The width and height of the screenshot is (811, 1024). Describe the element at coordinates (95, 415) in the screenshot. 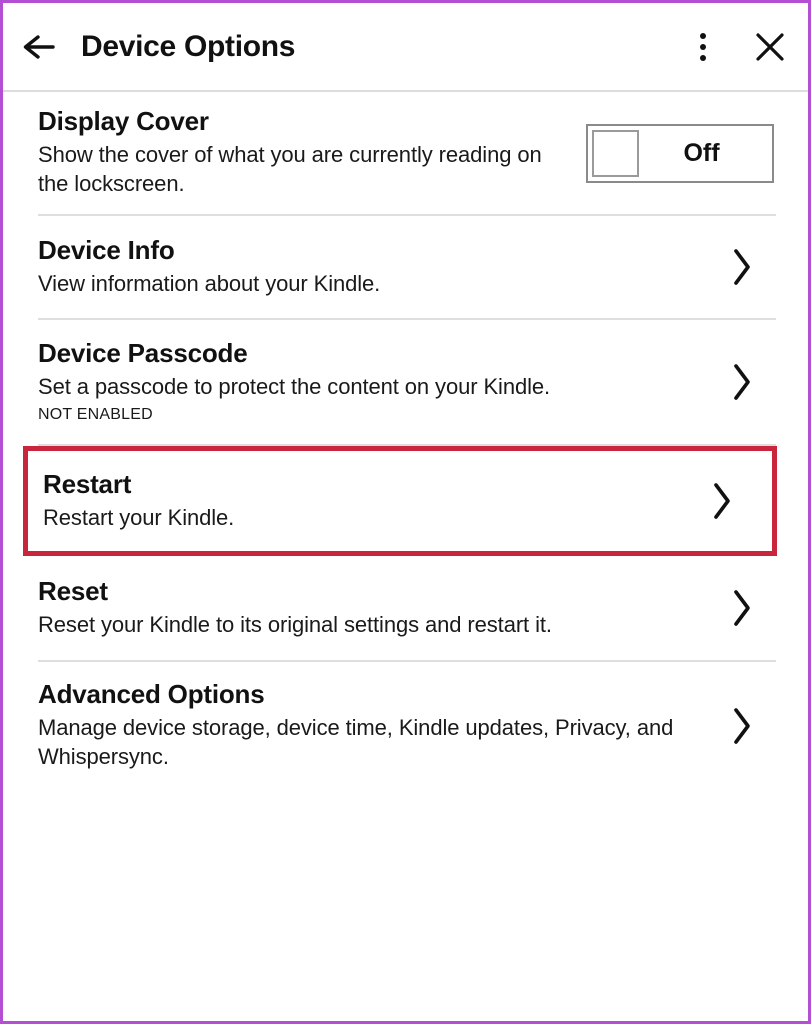

I see `status-badge: NOT ENABLED` at that location.